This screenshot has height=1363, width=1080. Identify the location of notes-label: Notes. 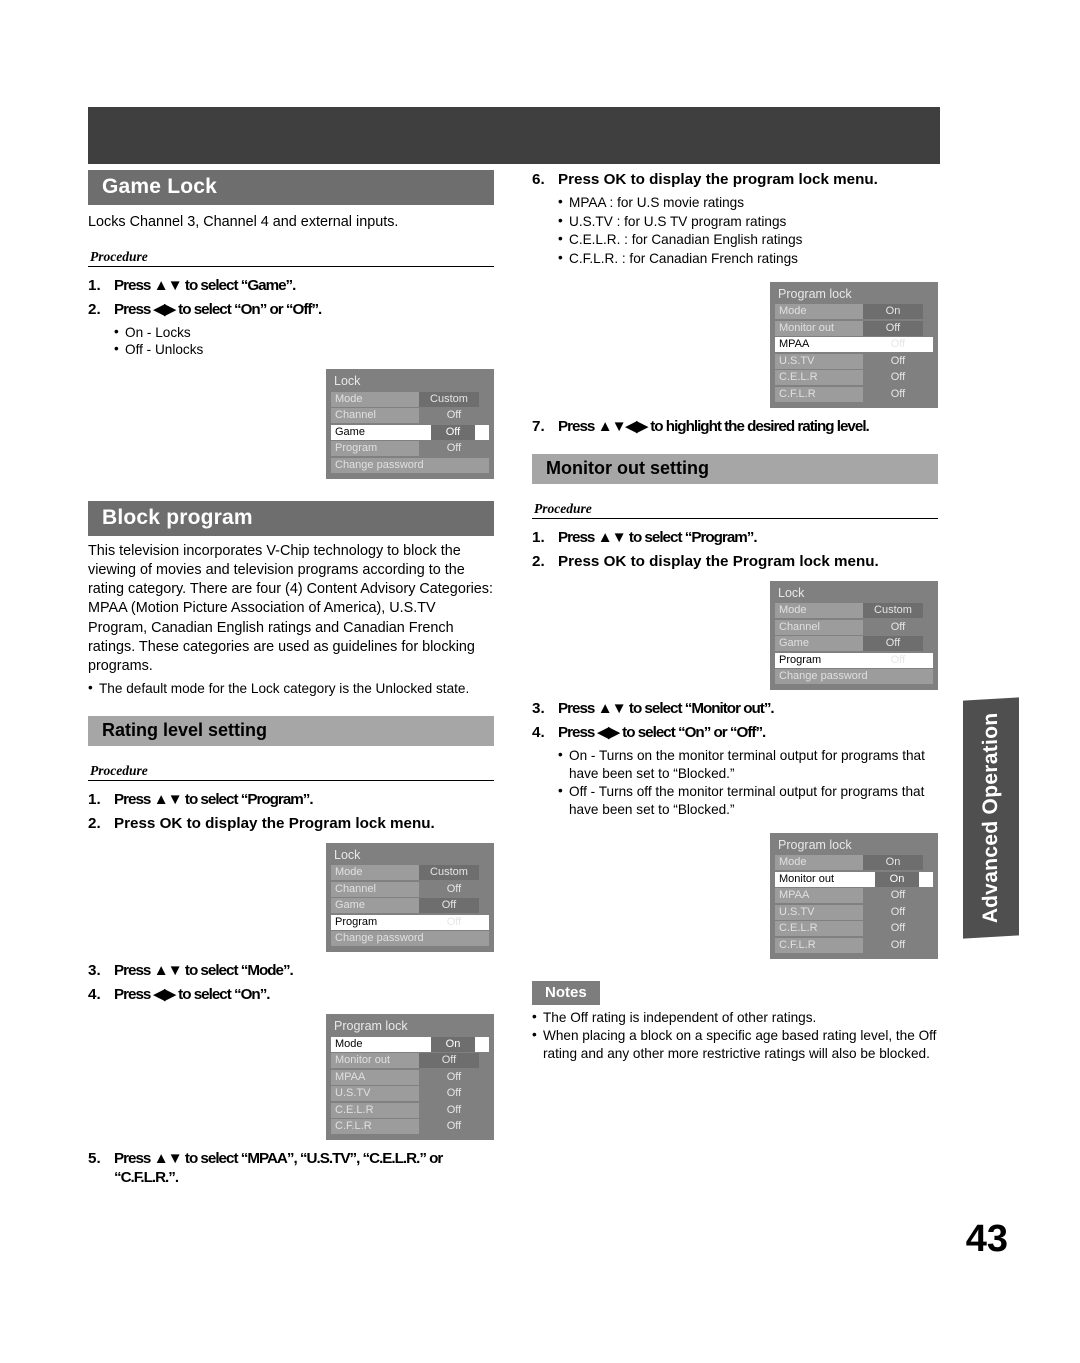
(566, 992).